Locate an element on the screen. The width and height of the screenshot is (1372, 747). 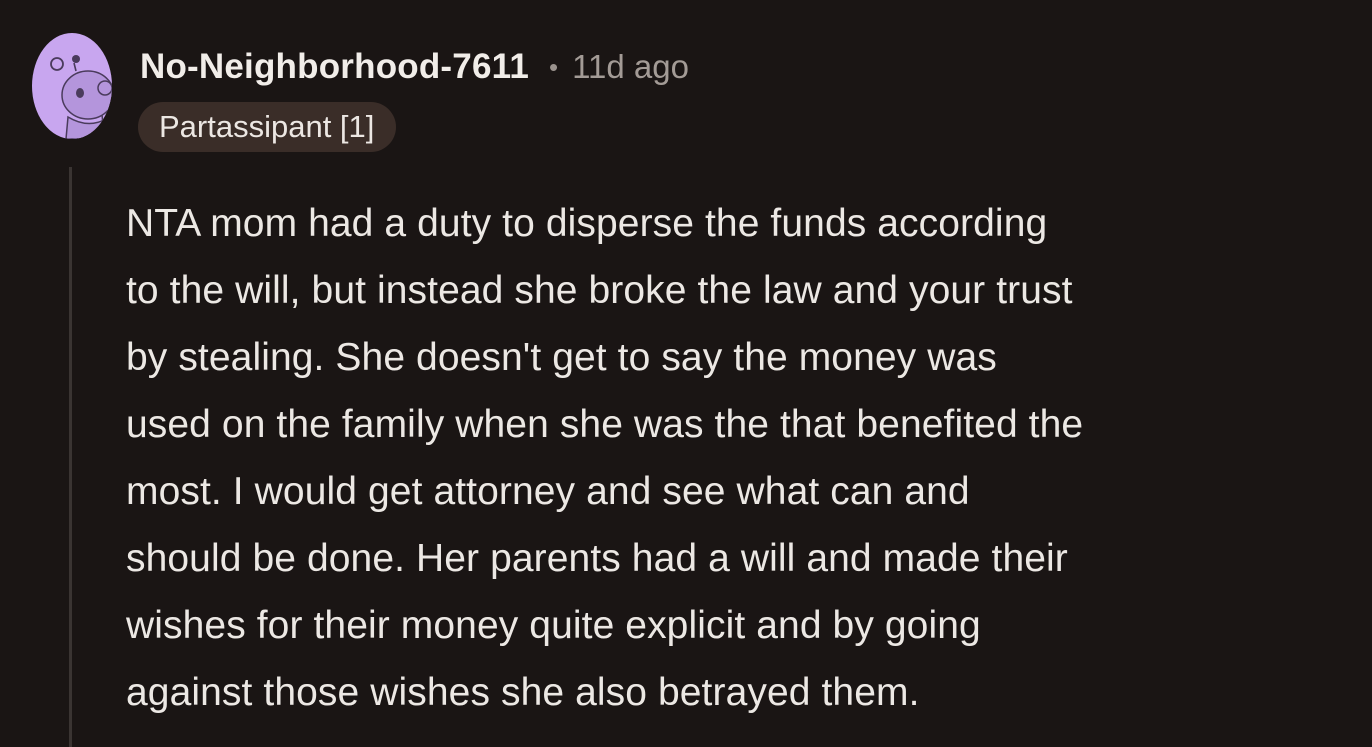
user-avatar is located at coordinates (72, 86).